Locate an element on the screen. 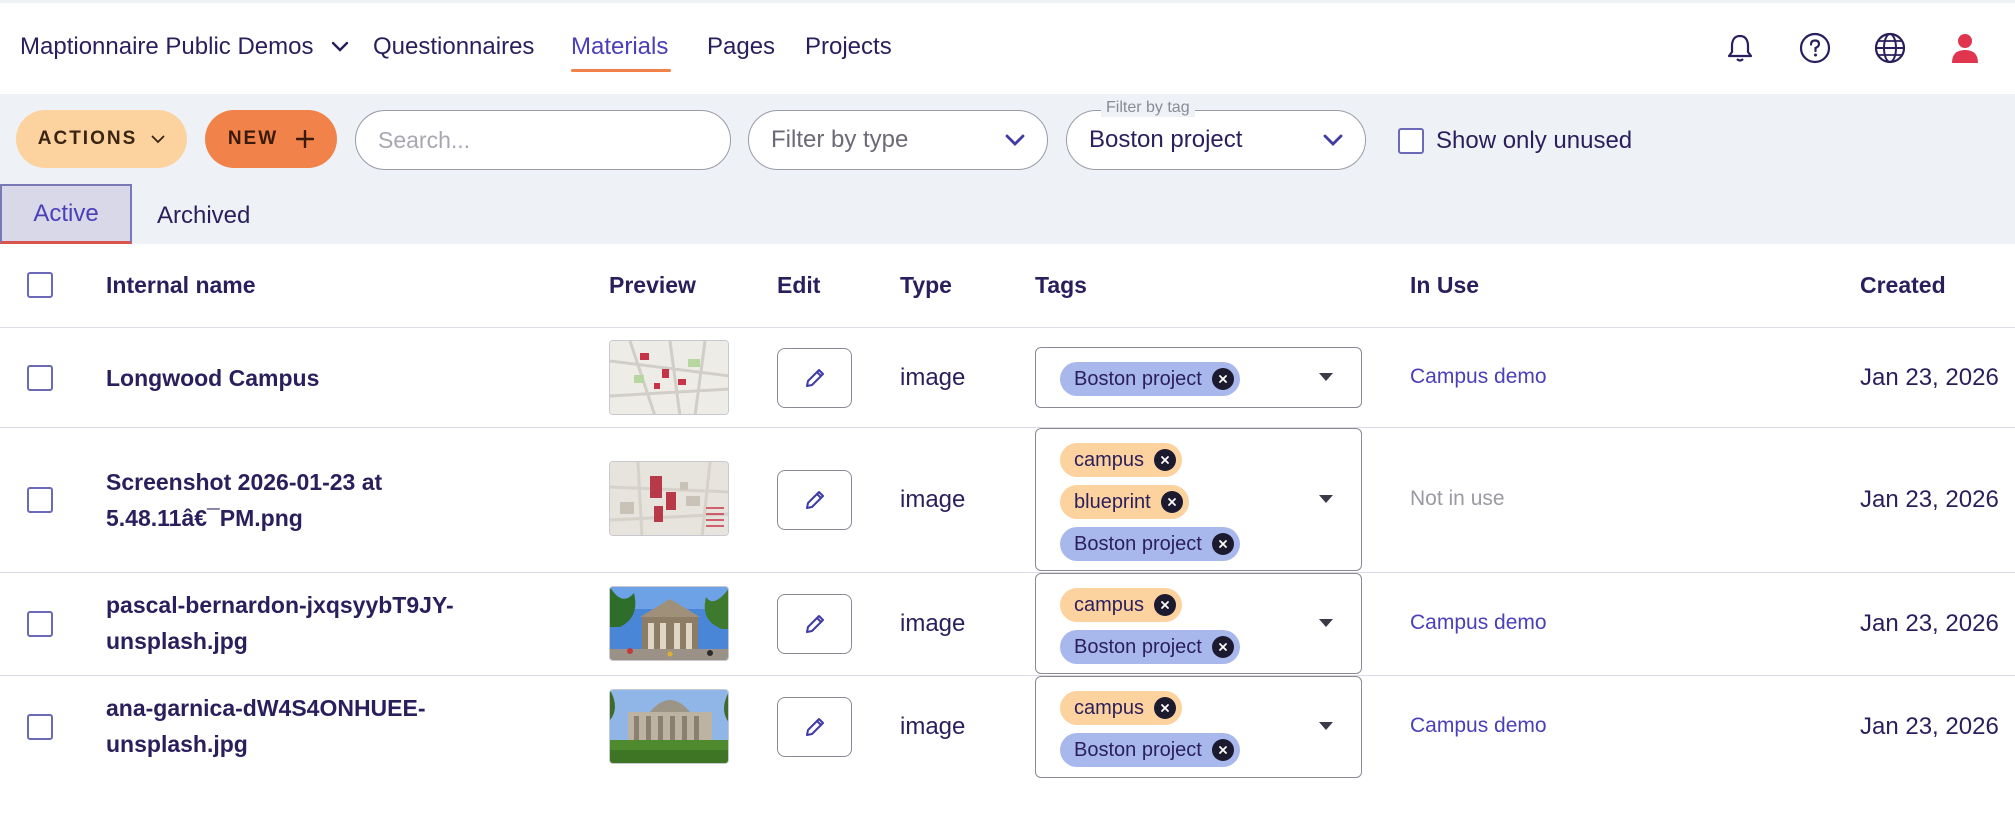 This screenshot has height=820, width=2015. nav-pages: Pages is located at coordinates (741, 47).